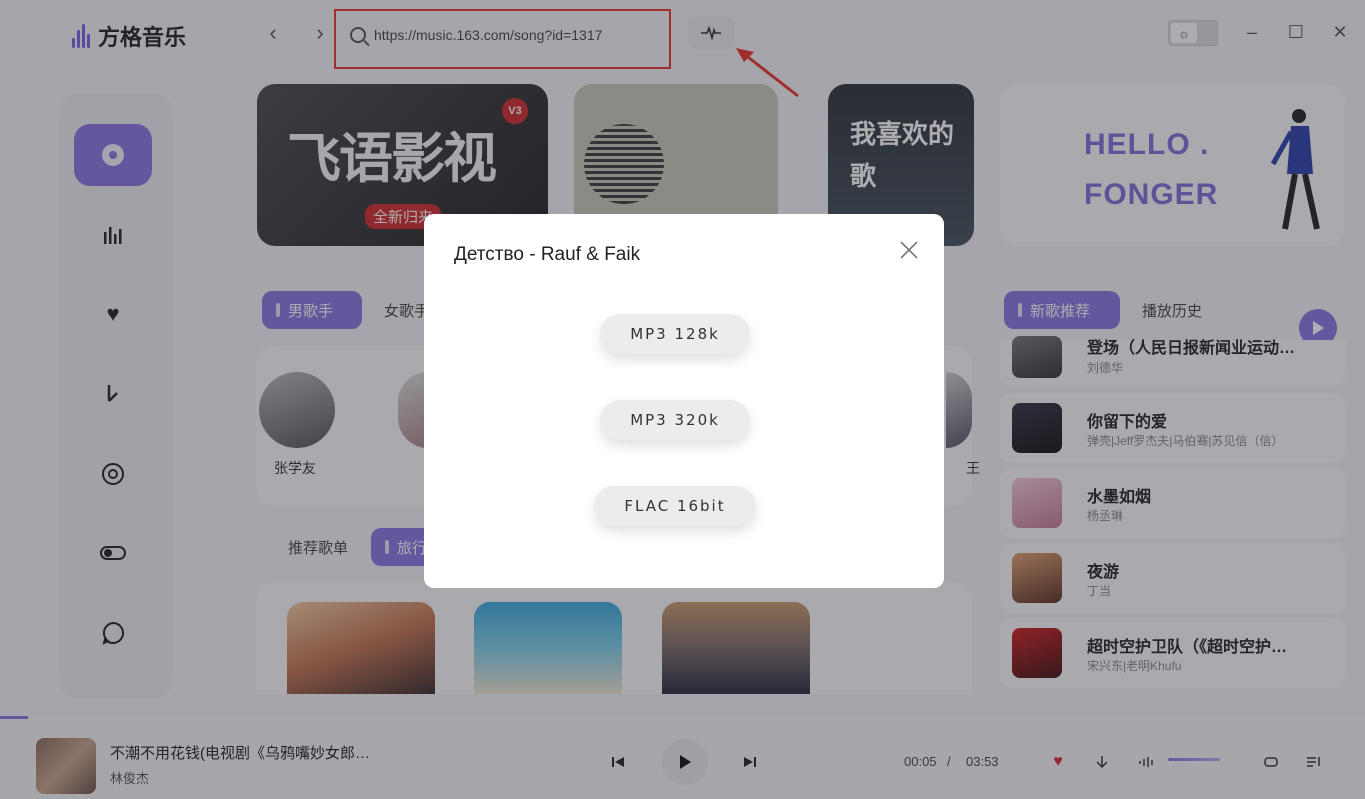 The height and width of the screenshot is (799, 1365). I want to click on dialog-close-button, so click(909, 250).